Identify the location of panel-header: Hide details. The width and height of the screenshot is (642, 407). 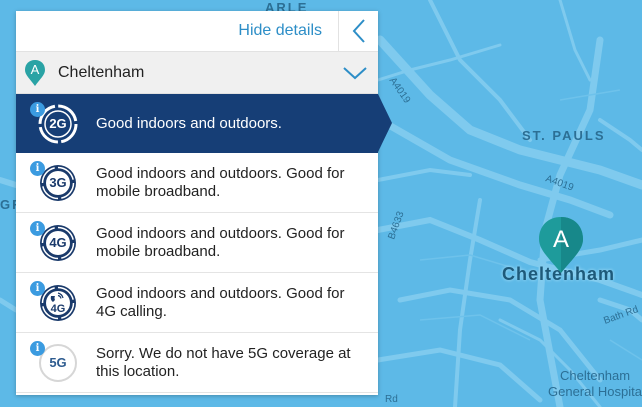
(197, 31).